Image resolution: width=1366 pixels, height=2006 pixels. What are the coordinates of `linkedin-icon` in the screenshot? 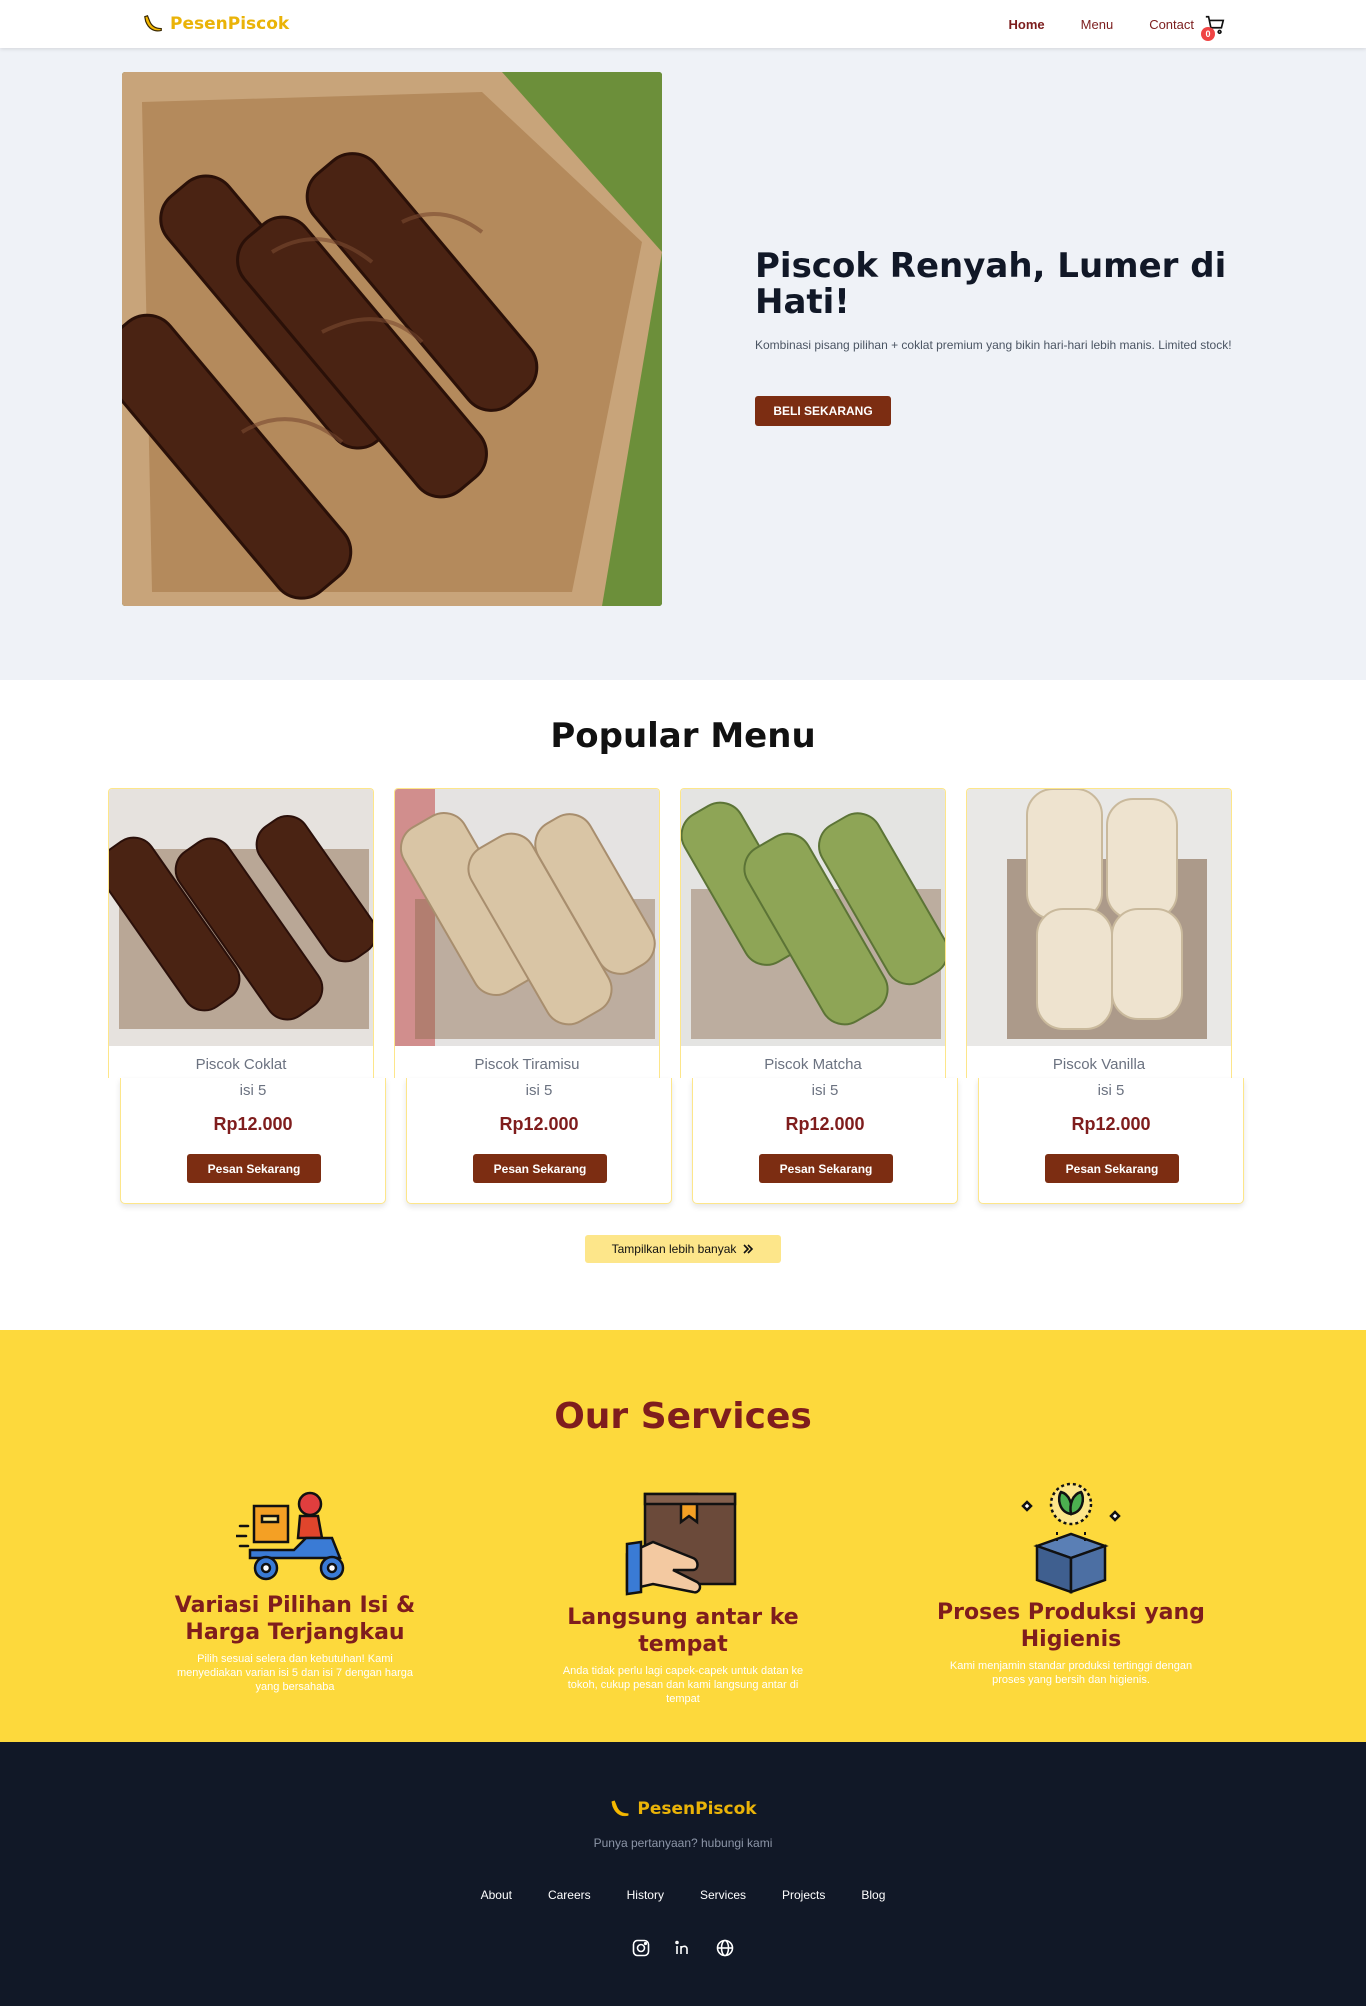 It's located at (683, 1948).